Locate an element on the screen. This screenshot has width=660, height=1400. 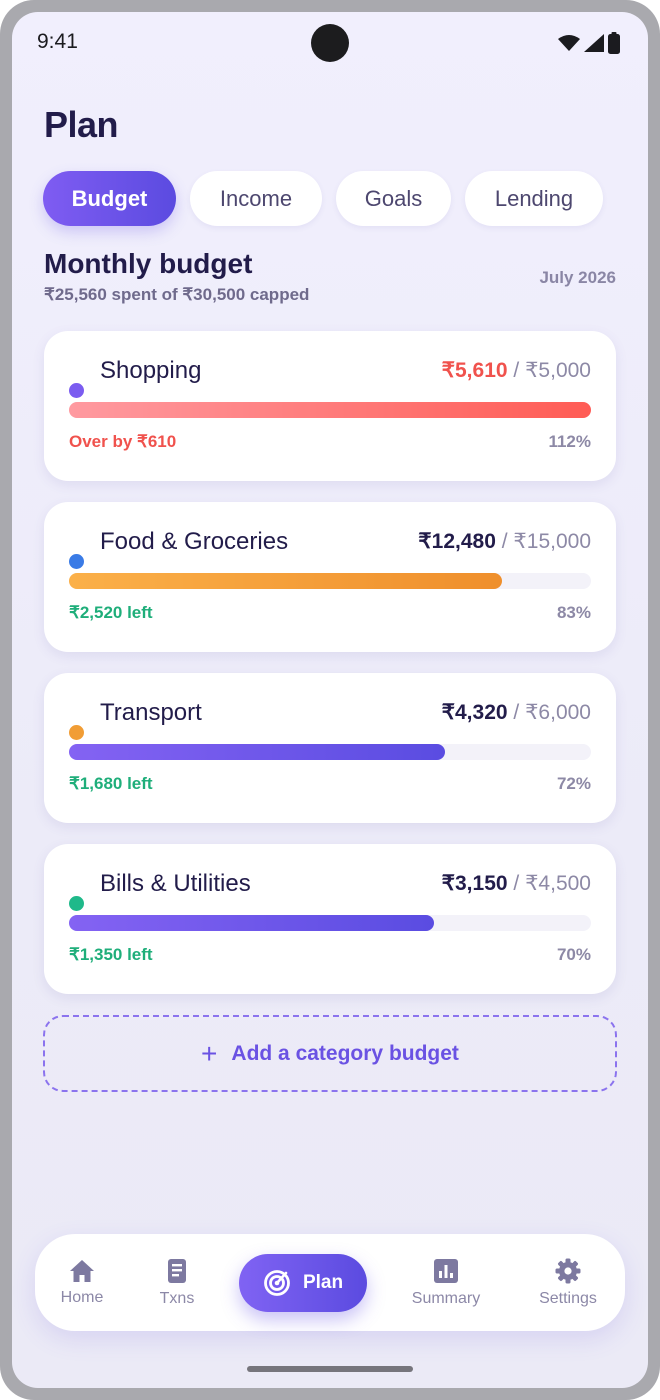
gear-icon is located at coordinates (568, 1270).